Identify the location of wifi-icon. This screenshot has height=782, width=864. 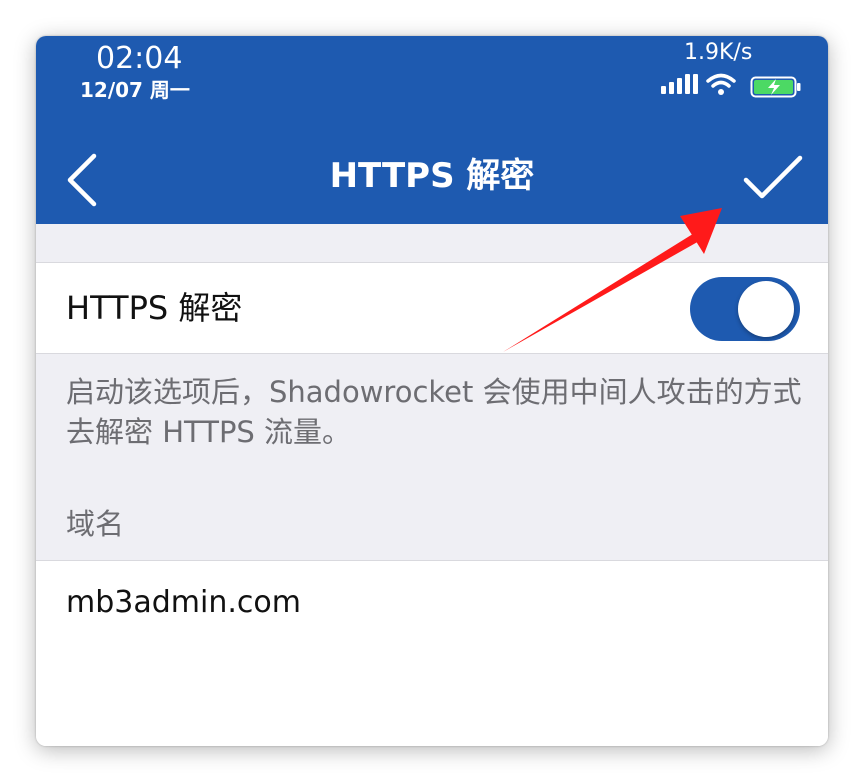
(721, 84).